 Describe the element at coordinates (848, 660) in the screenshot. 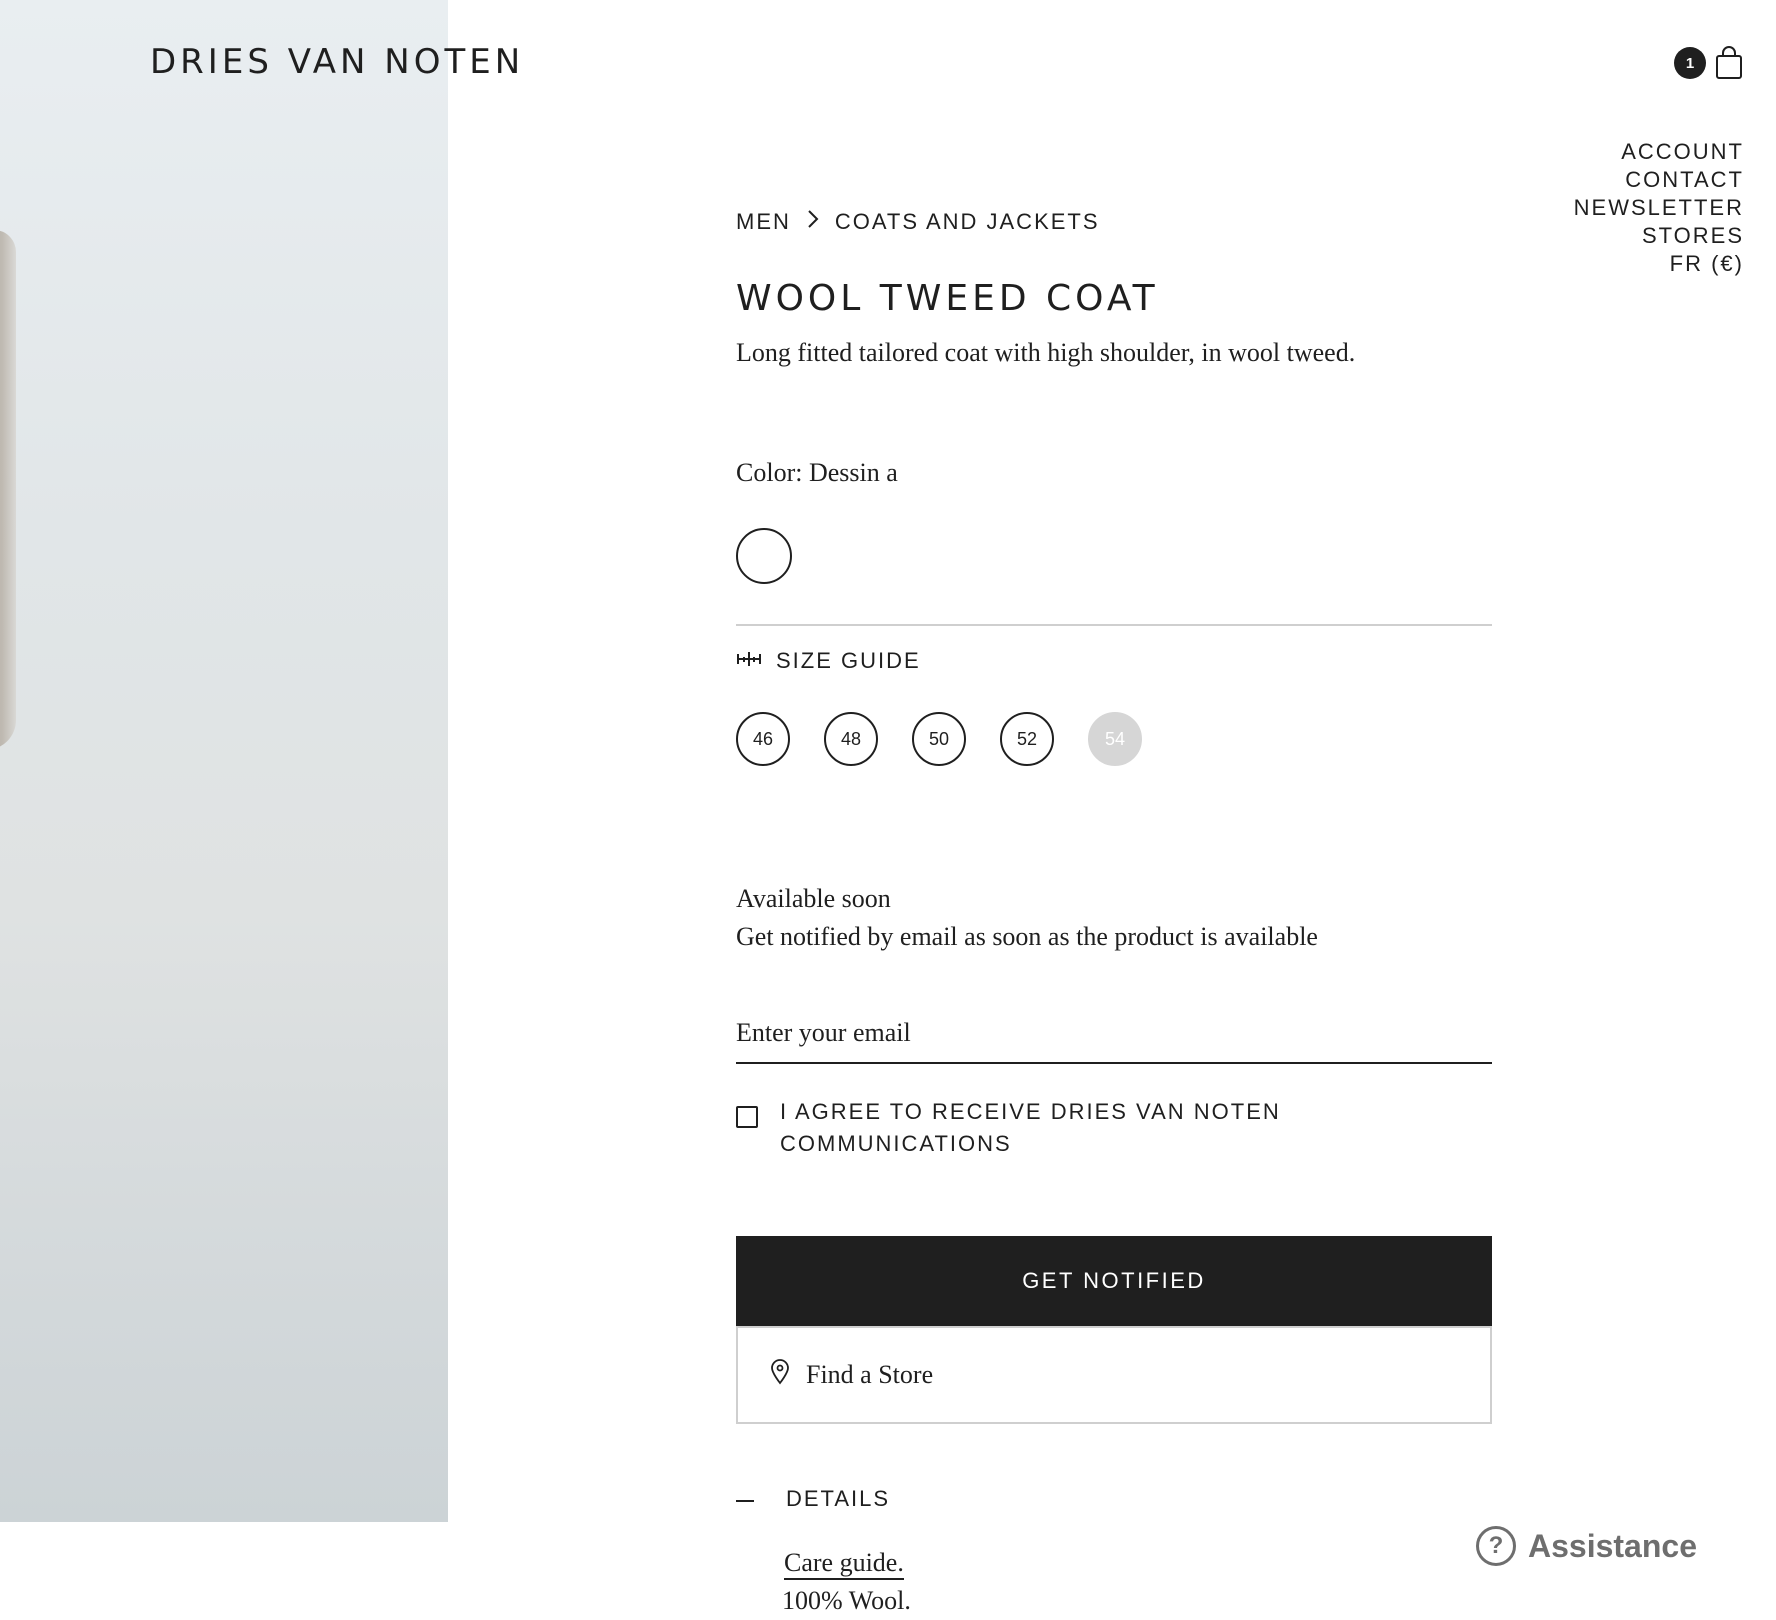

I see `size-guide-label: SIZE GUIDE` at that location.